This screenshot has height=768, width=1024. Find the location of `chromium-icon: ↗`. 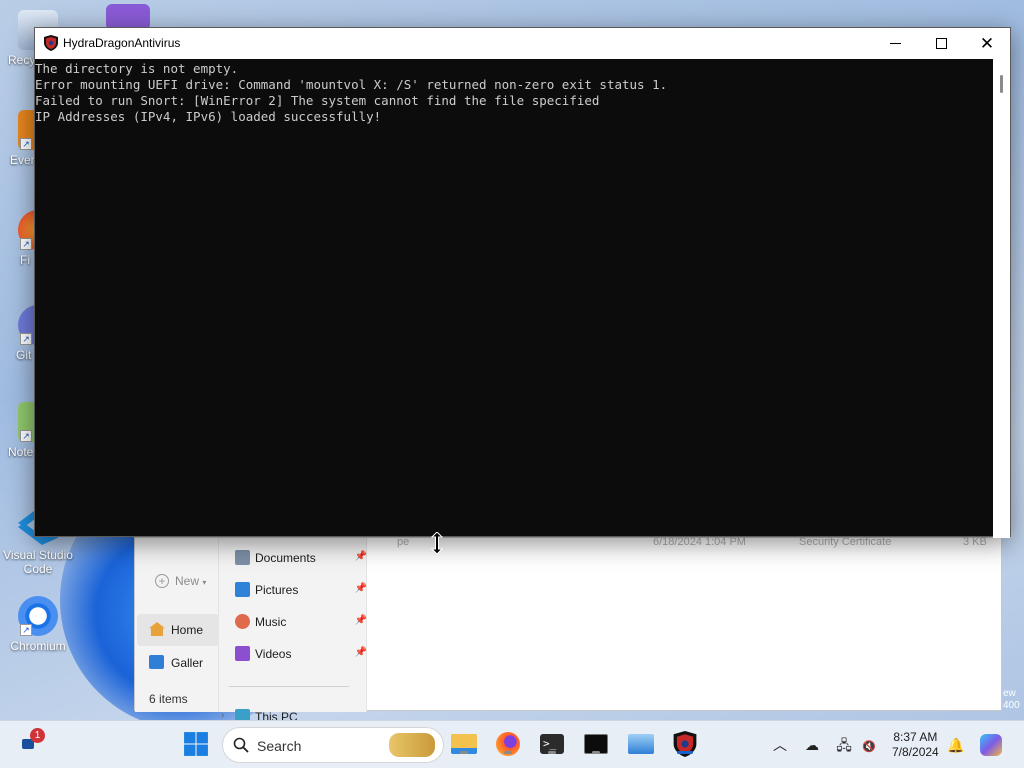

chromium-icon: ↗ is located at coordinates (38, 616).